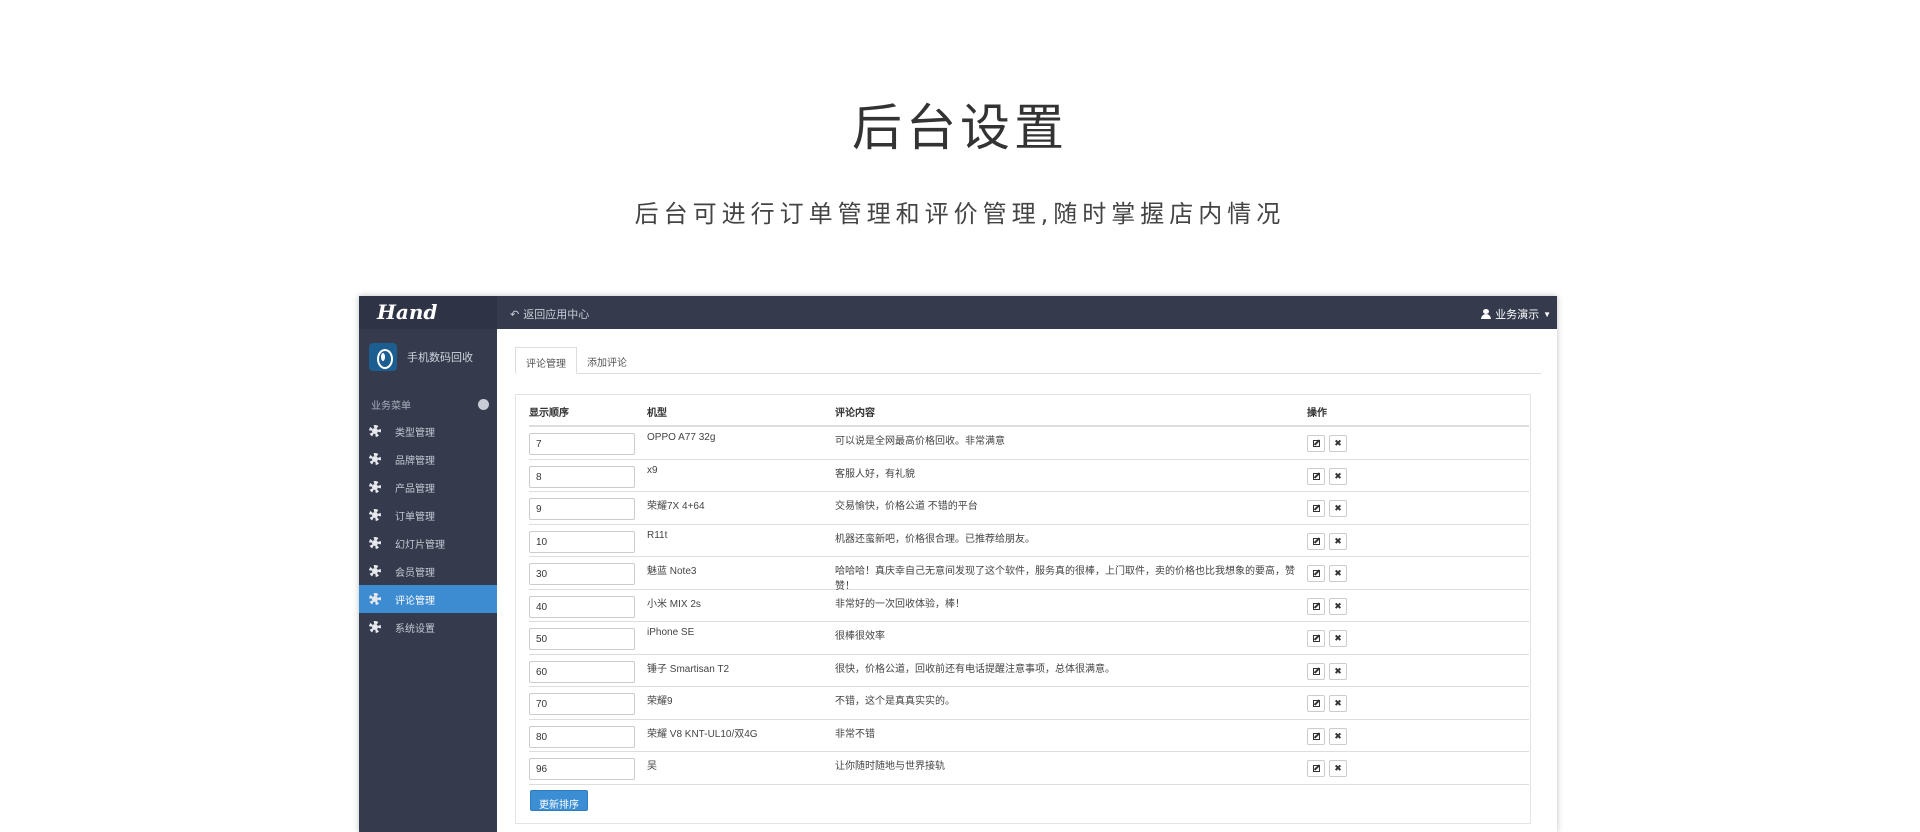 Image resolution: width=1920 pixels, height=832 pixels. I want to click on order-input: 30, so click(582, 574).